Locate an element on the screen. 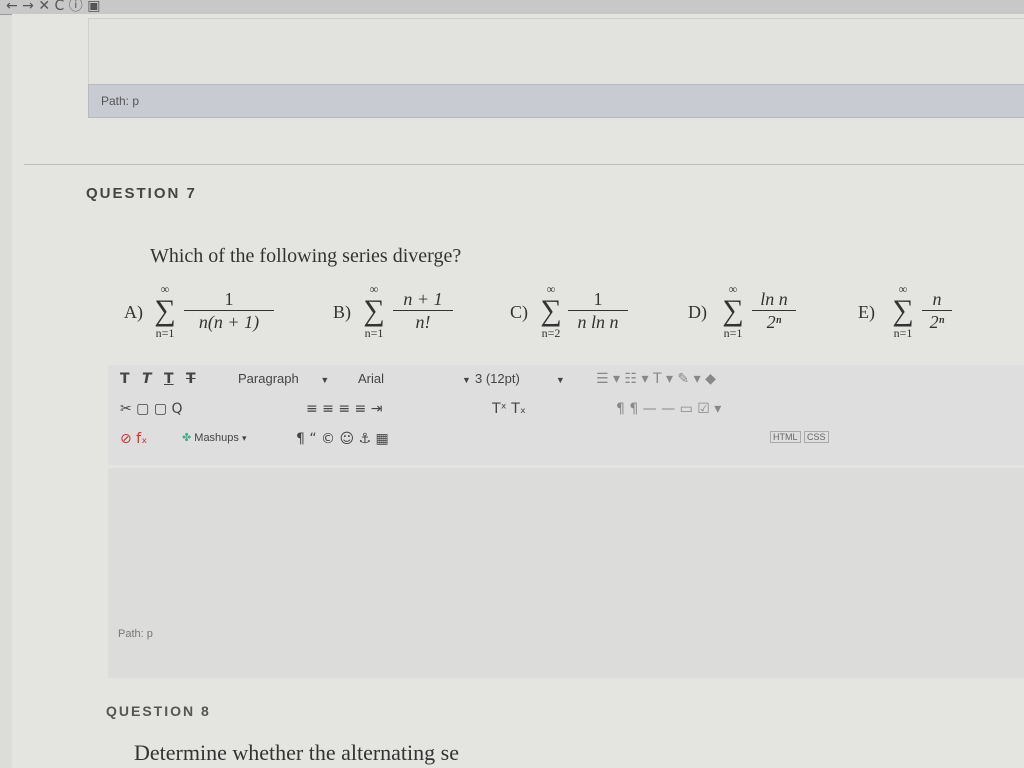 Image resolution: width=1024 pixels, height=768 pixels. mashups-button: ✤ Mashups ▾ is located at coordinates (214, 437).